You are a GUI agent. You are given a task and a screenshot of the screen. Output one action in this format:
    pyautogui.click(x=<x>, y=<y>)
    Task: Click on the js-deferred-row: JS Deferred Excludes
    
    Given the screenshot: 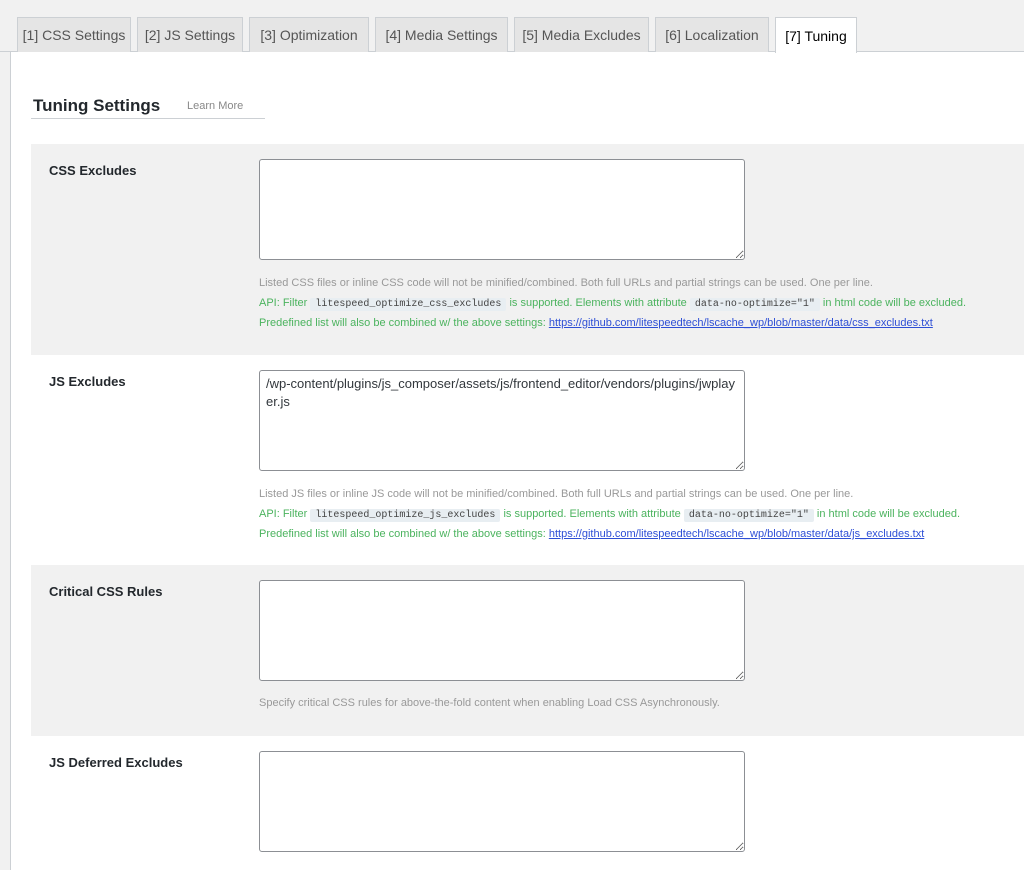 What is the action you would take?
    pyautogui.click(x=527, y=803)
    